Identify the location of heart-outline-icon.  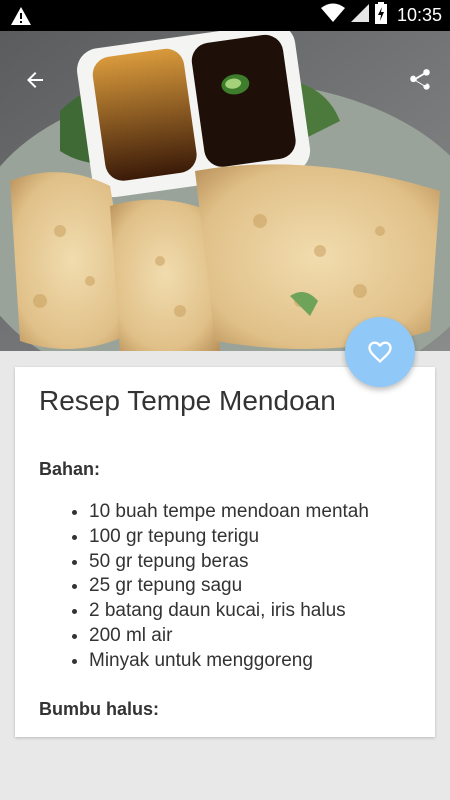
(380, 352).